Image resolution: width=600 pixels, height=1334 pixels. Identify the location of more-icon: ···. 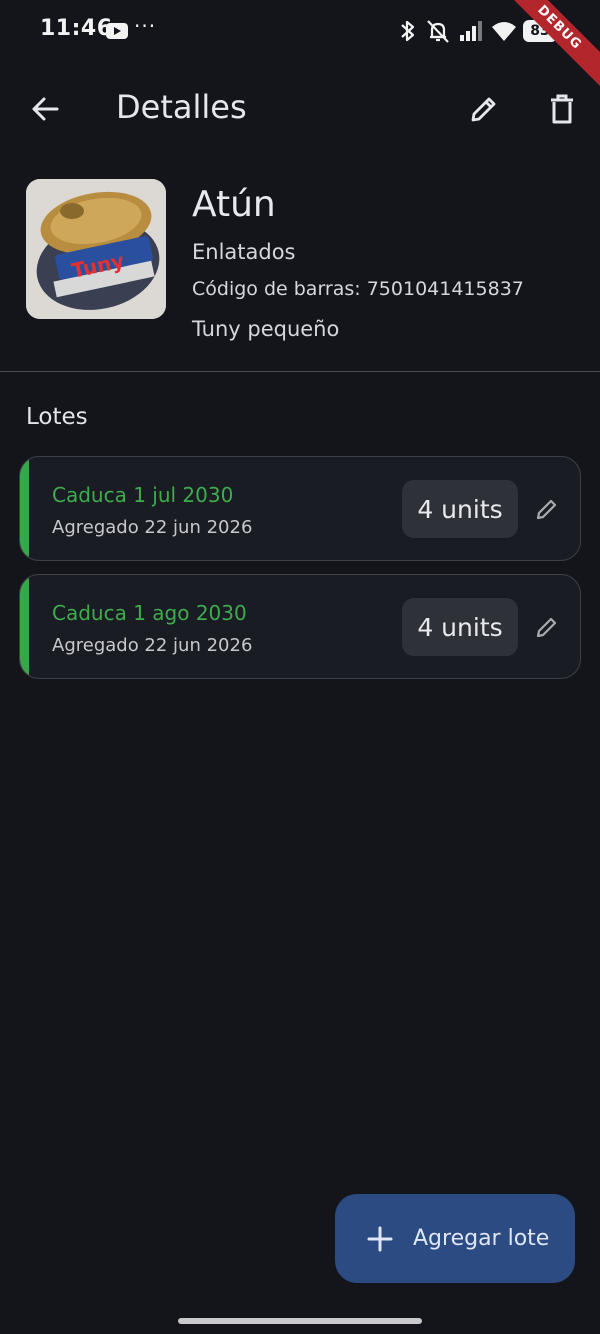
(145, 26).